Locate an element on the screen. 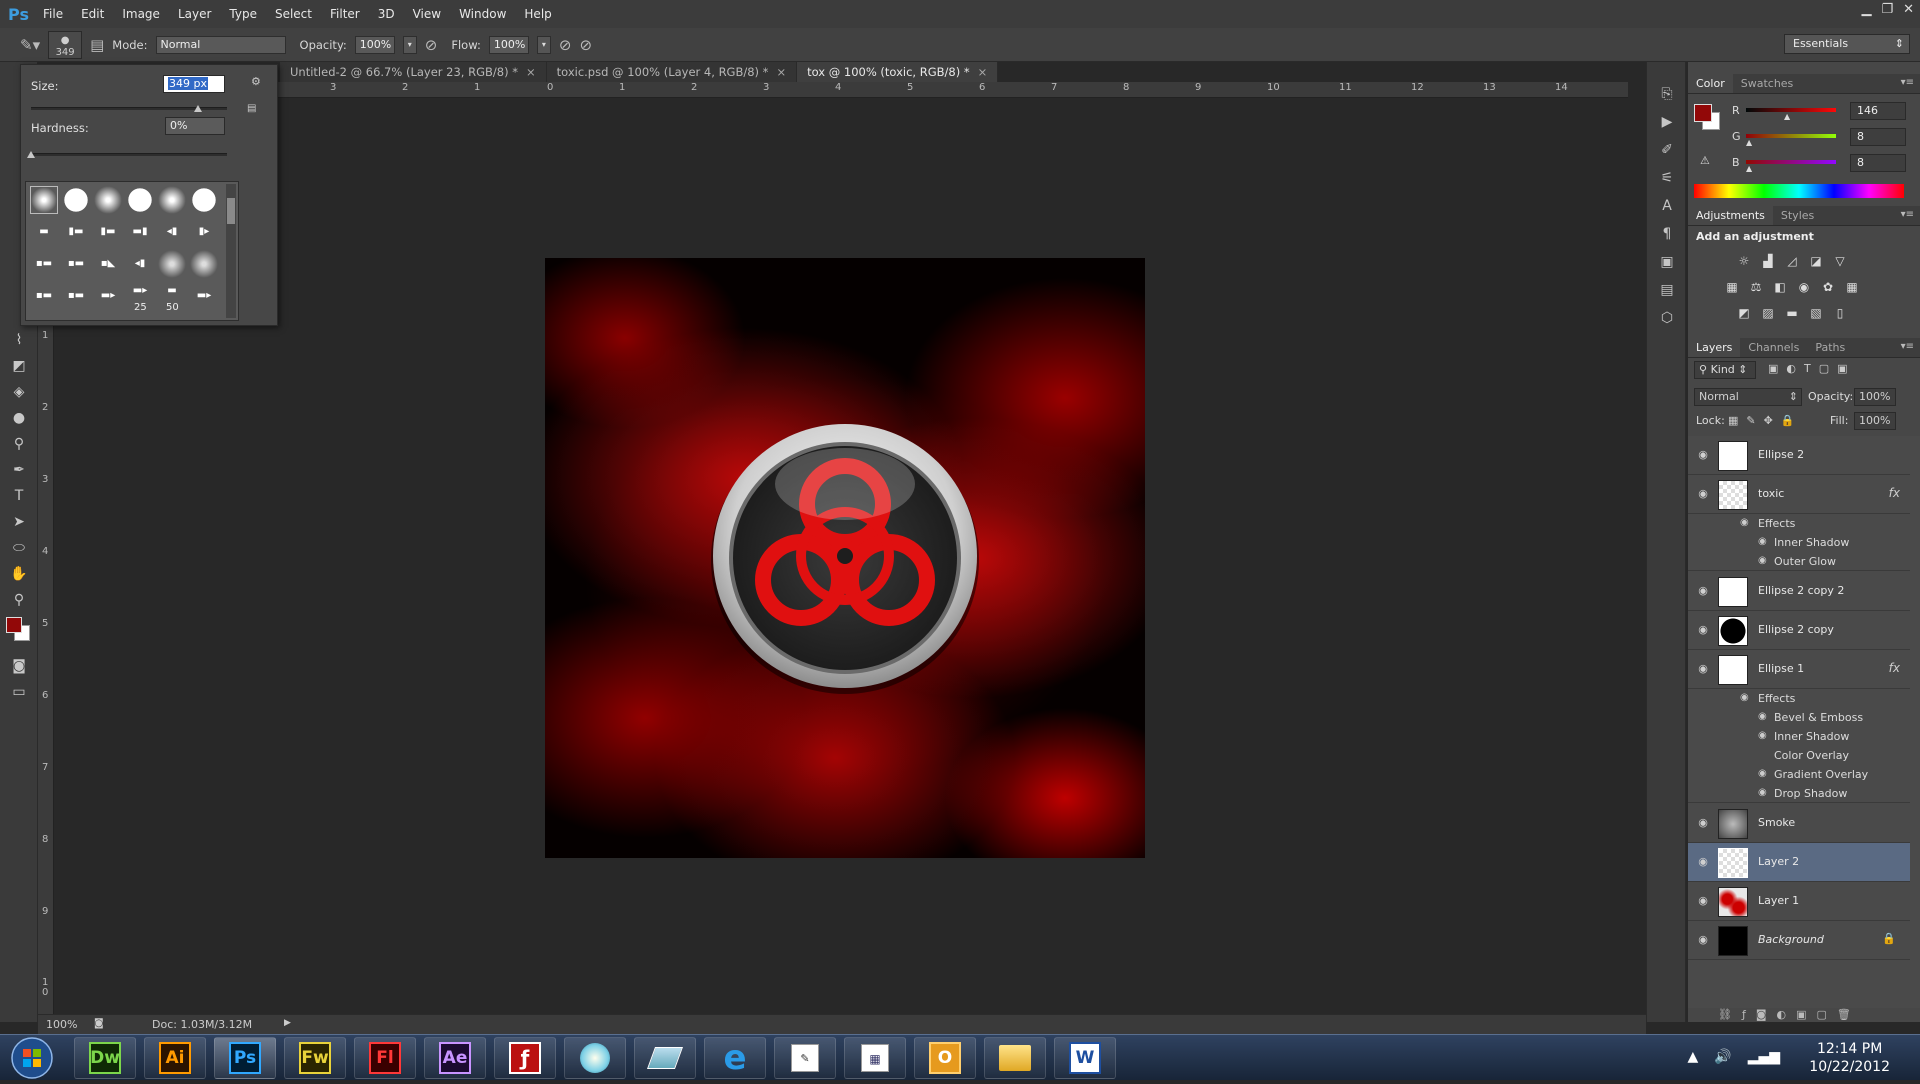 The height and width of the screenshot is (1084, 1920). fx-icon: fx is located at coordinates (1894, 493).